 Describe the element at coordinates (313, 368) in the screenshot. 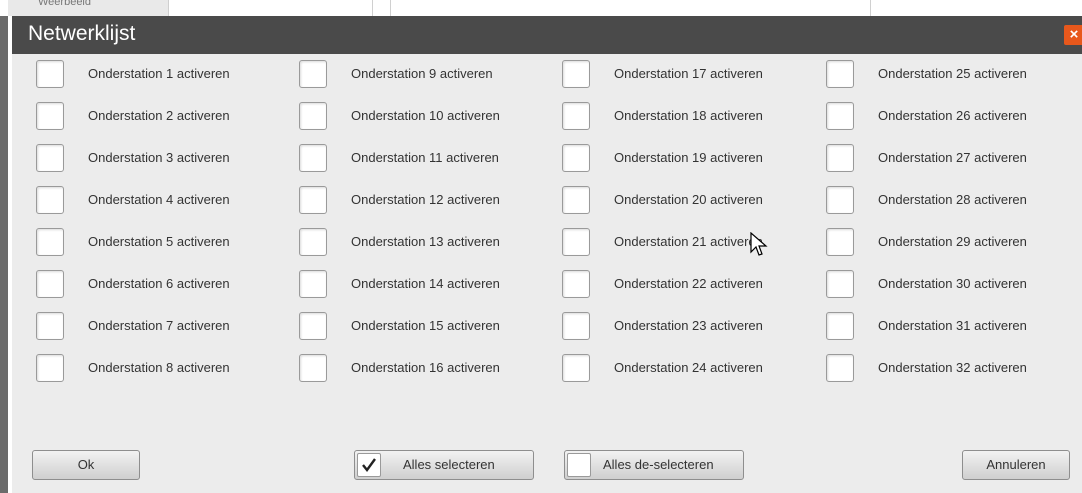

I see `substation-16-checkbox` at that location.